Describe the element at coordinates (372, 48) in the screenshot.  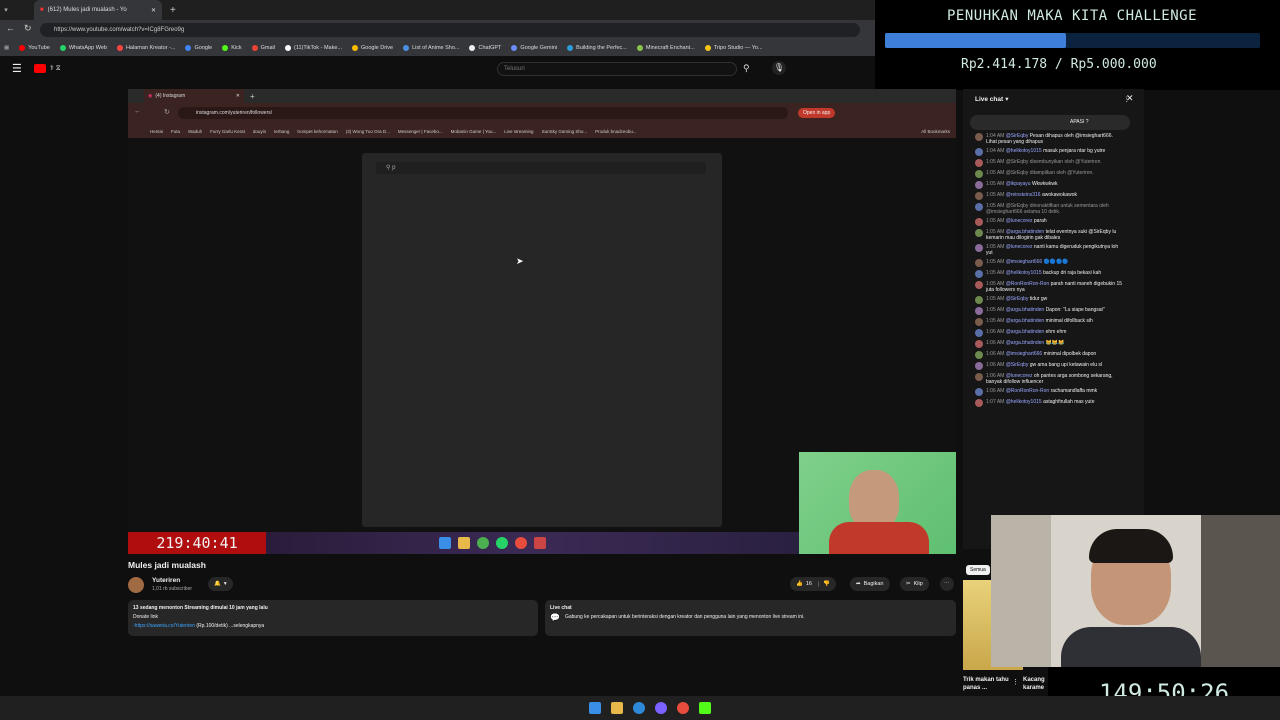
I see `bookmark-item: Google Drive` at that location.